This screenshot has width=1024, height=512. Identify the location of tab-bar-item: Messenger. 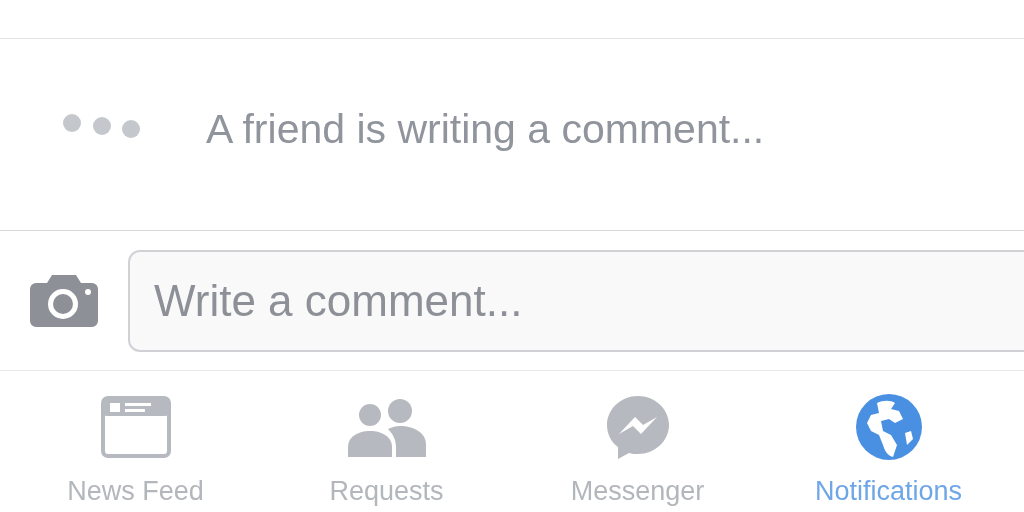
(637, 441).